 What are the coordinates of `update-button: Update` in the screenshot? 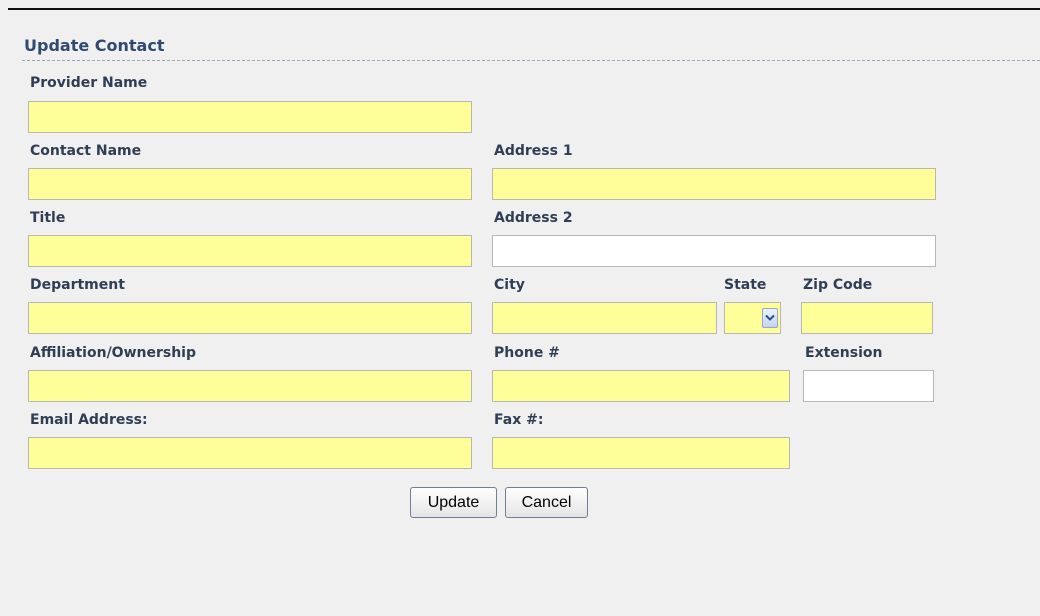 It's located at (453, 502).